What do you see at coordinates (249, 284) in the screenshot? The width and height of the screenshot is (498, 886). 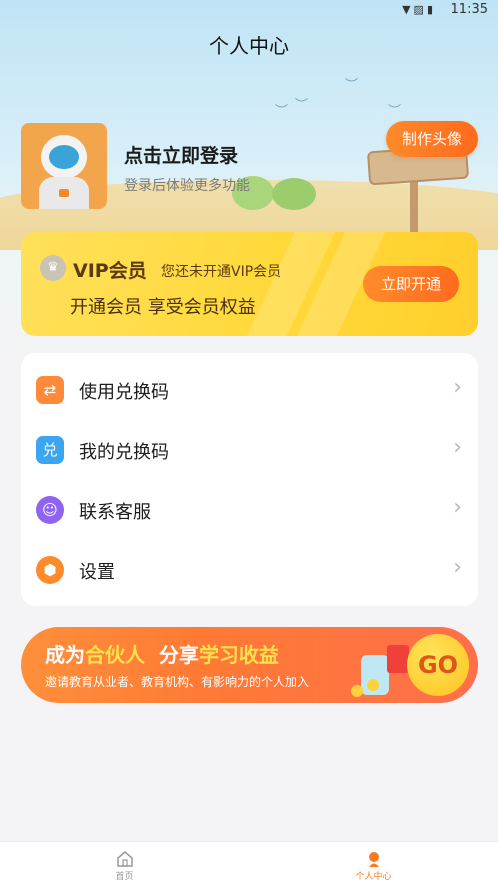 I see `vip-card: ♛ VIP会员 您还未开通VIP会员 开通会员 享受会员权益 立即开通` at bounding box center [249, 284].